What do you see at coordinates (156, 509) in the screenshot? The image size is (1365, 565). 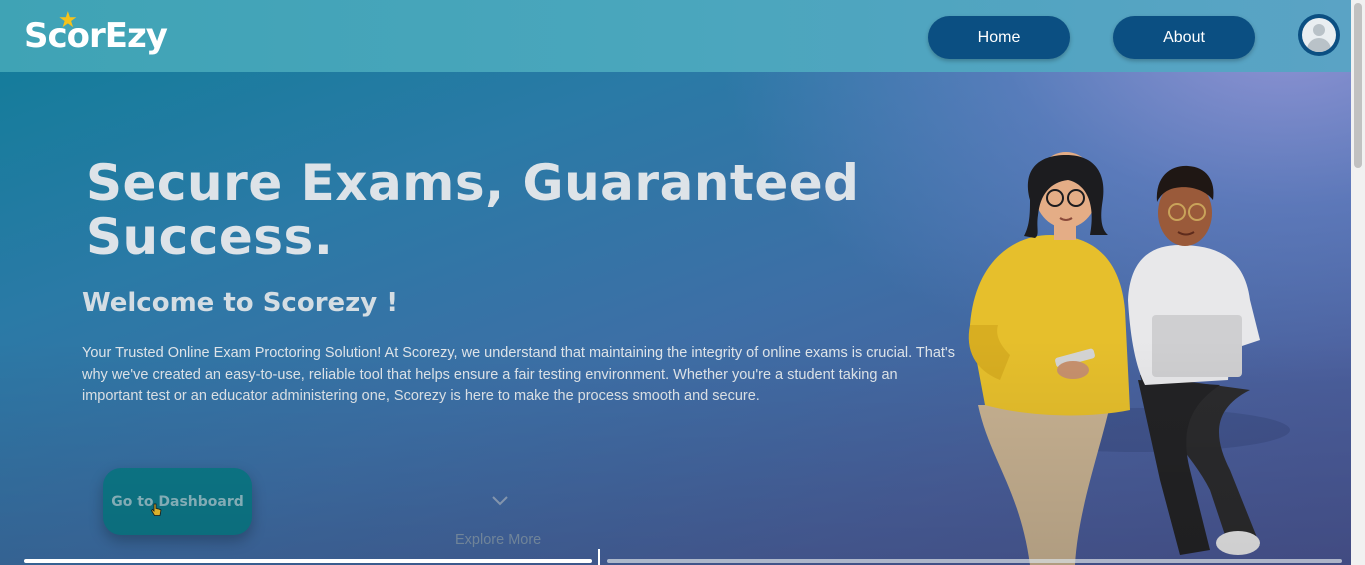 I see `hand-pointer-icon` at bounding box center [156, 509].